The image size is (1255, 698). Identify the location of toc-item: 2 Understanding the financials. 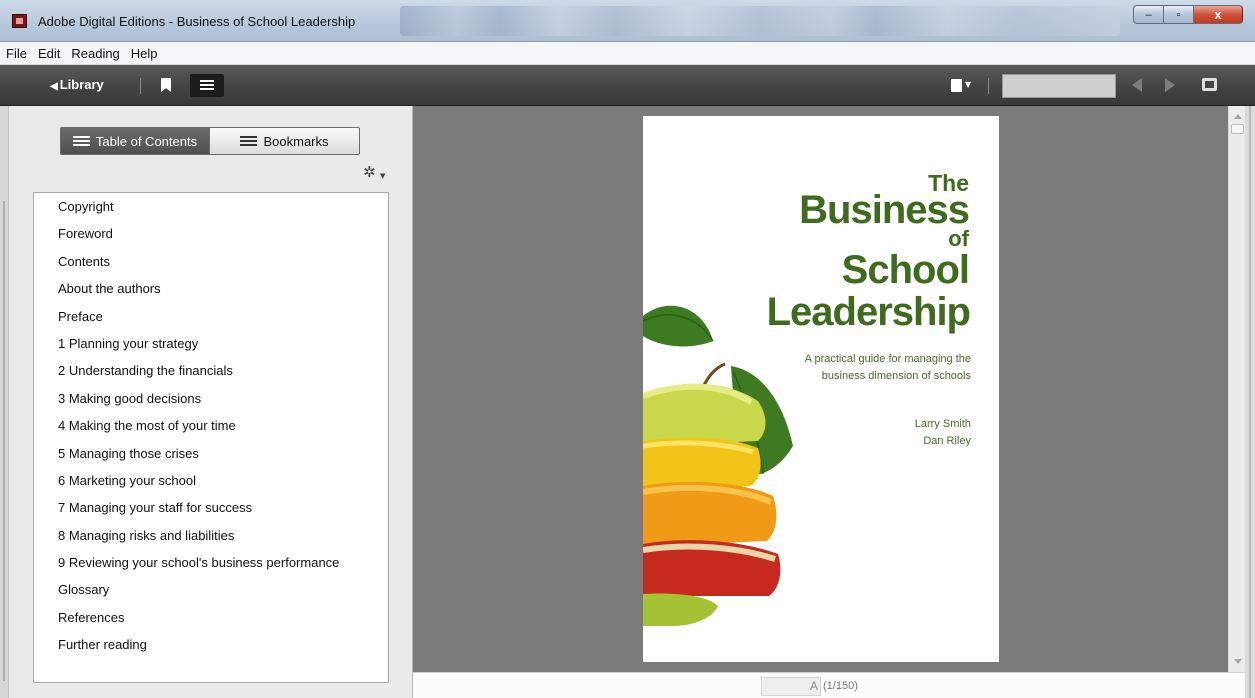
(211, 370).